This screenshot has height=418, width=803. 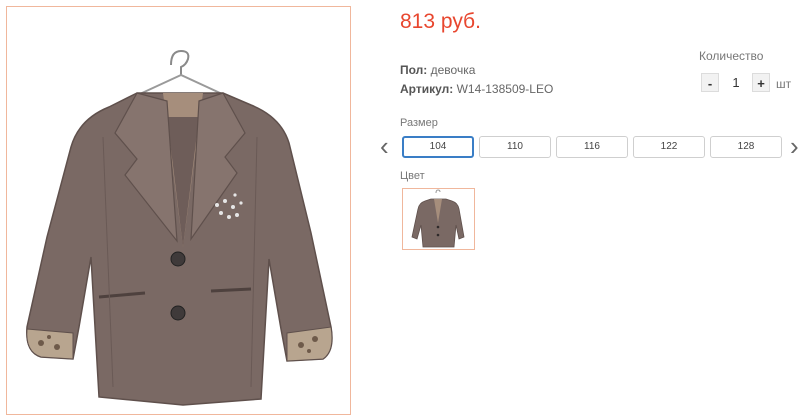 What do you see at coordinates (384, 146) in the screenshot?
I see `size-prev-arrow-icon: ‹` at bounding box center [384, 146].